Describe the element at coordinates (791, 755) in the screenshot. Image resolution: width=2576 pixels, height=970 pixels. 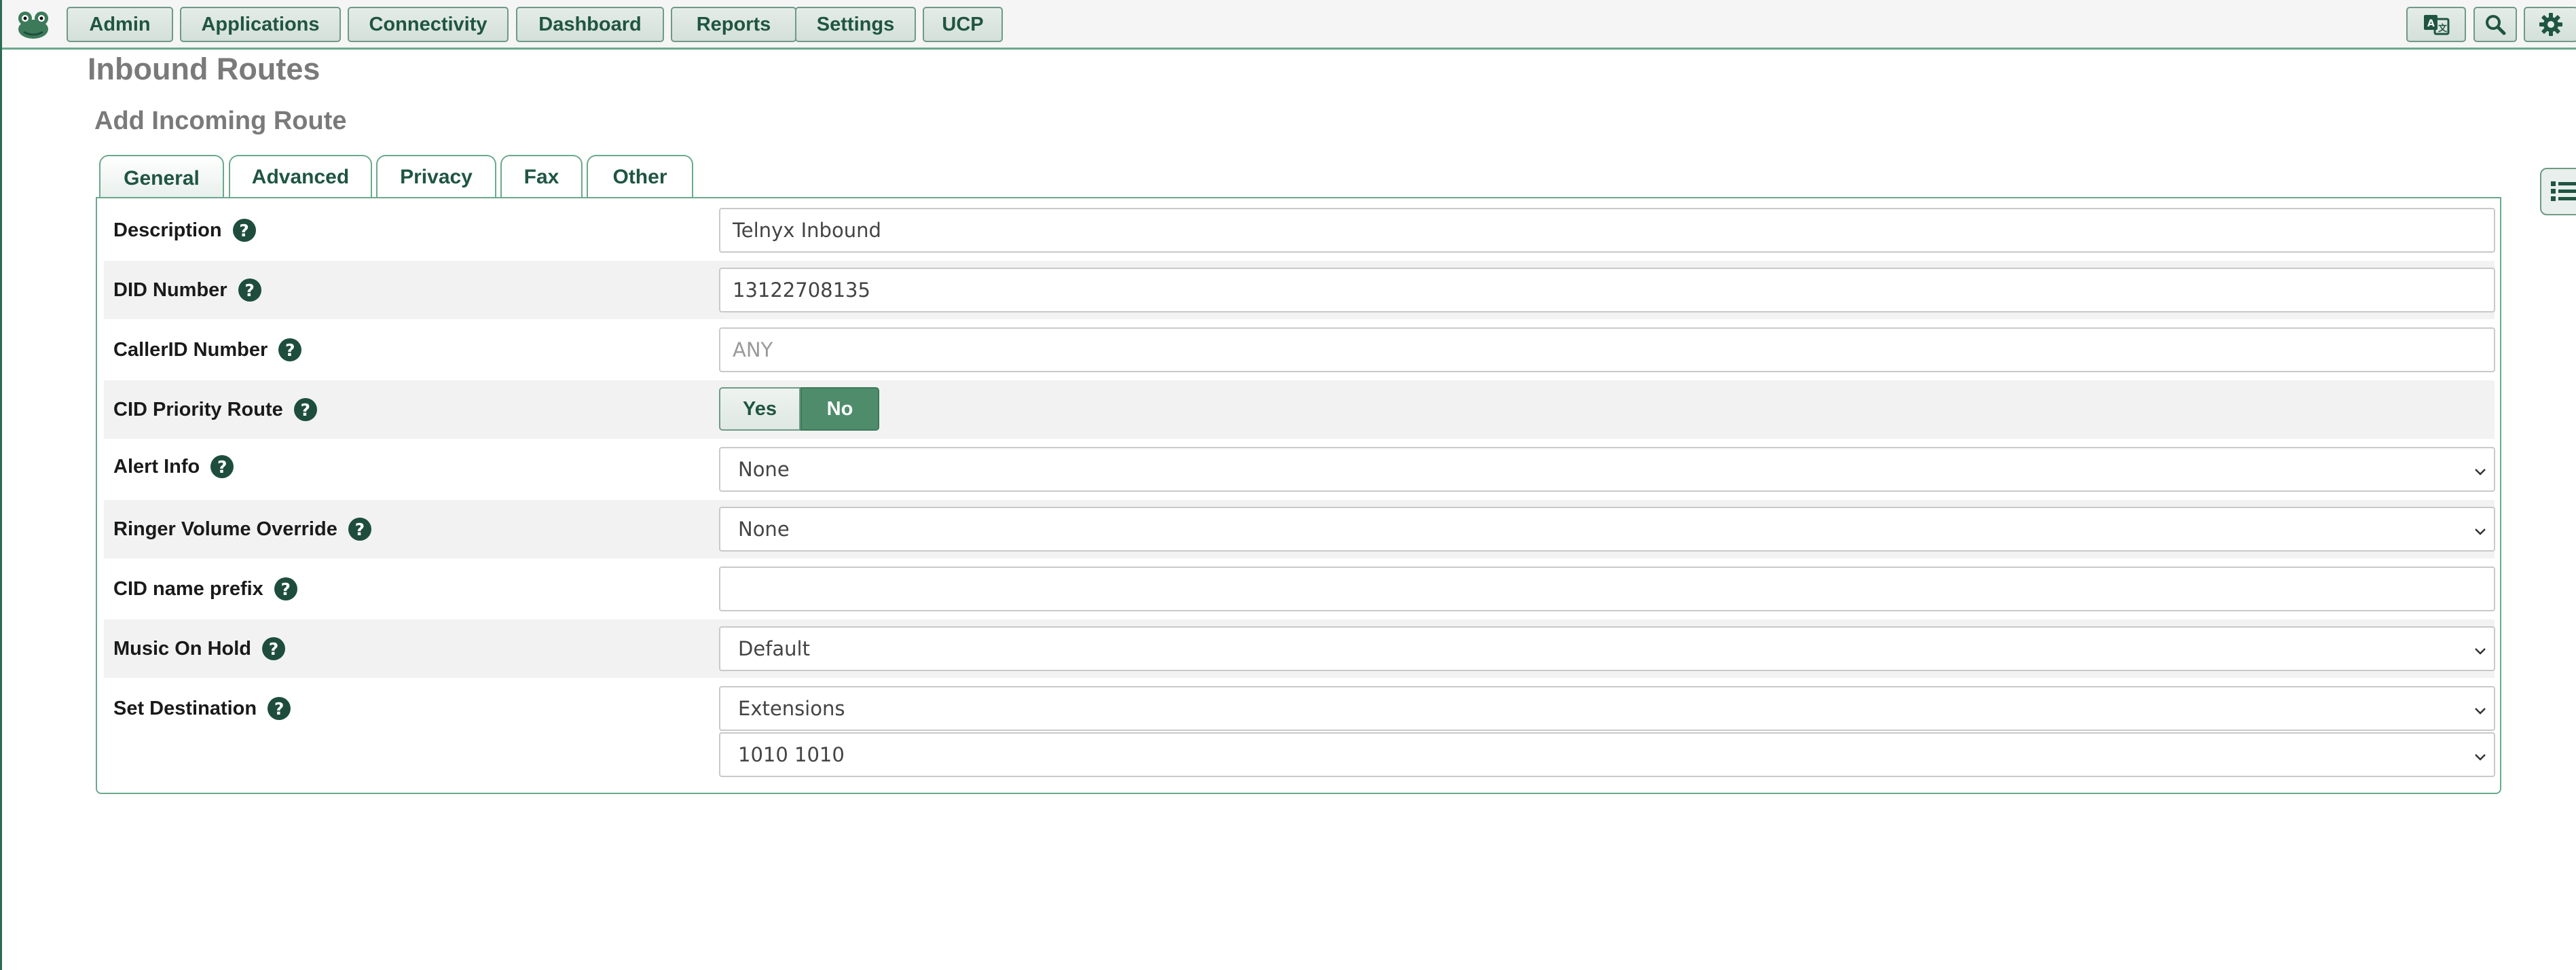
I see `destination-target-value: 1010 1010` at that location.